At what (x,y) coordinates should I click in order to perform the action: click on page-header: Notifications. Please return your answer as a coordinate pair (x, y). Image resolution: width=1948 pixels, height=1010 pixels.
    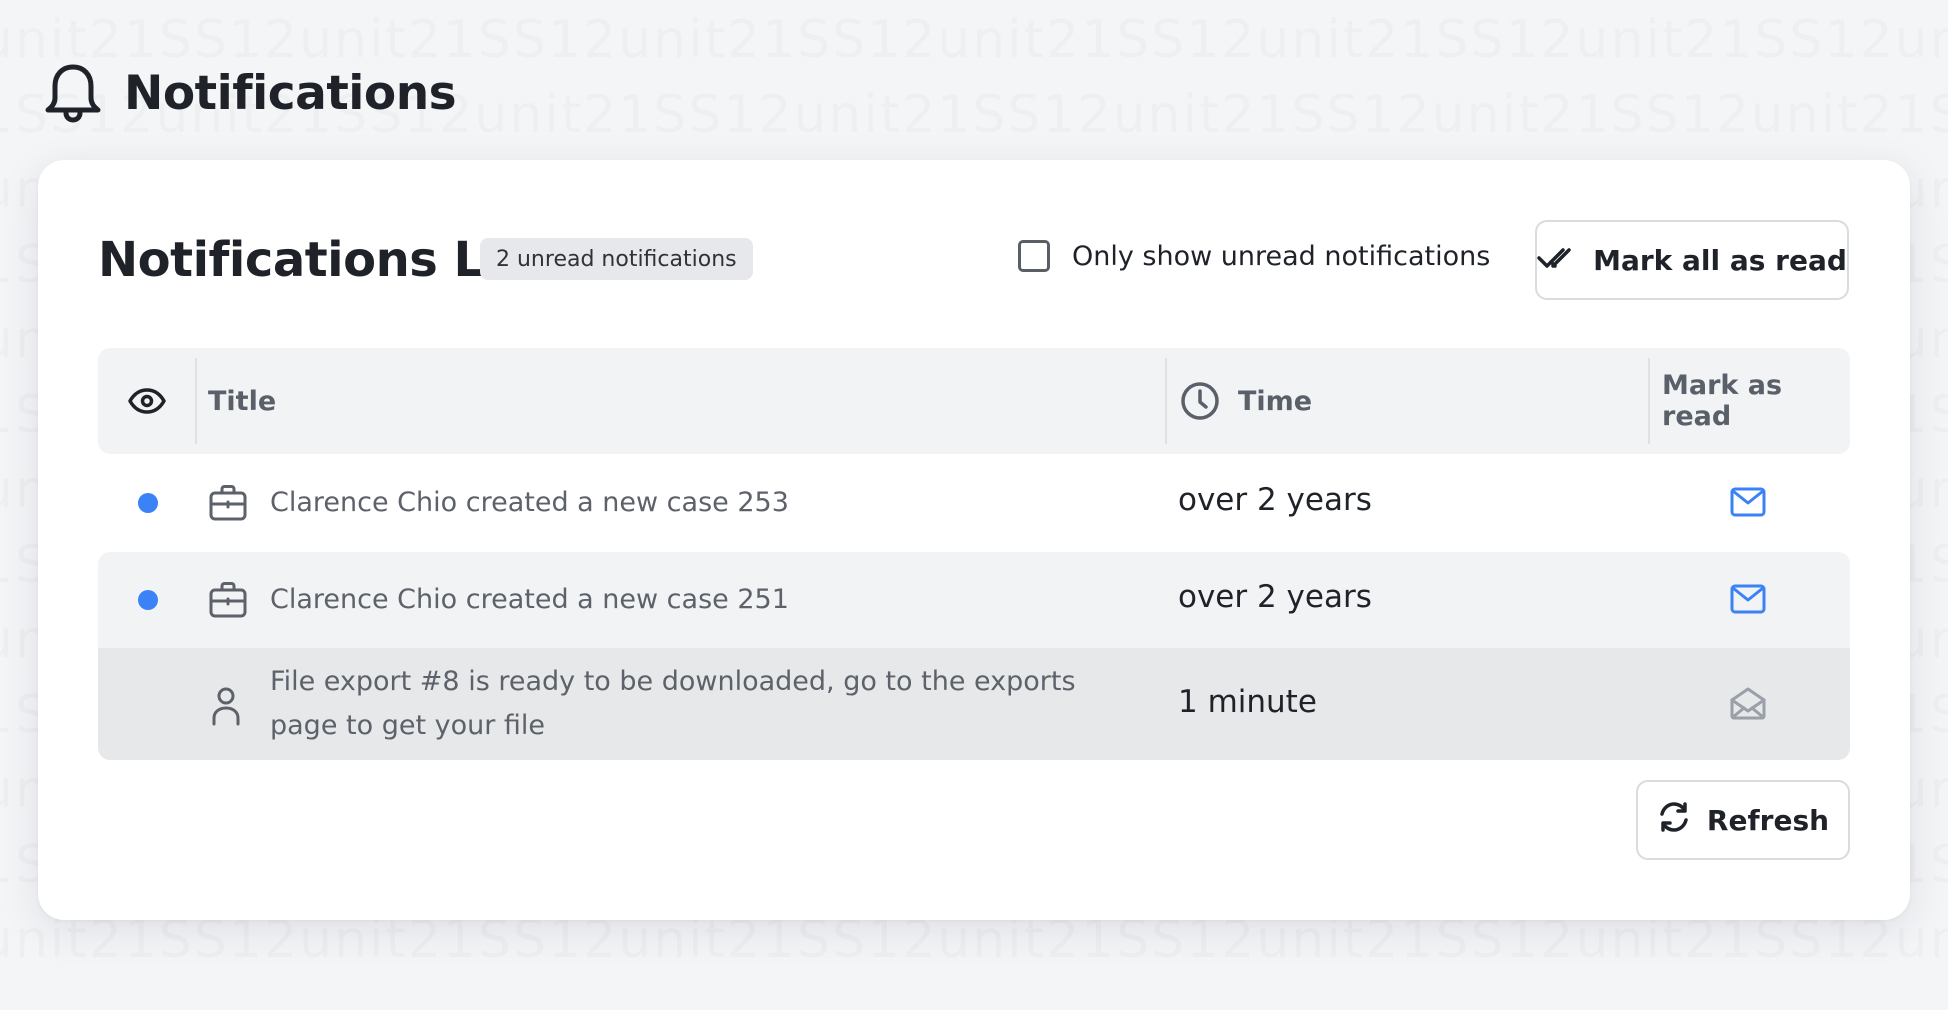
    Looking at the image, I should click on (250, 93).